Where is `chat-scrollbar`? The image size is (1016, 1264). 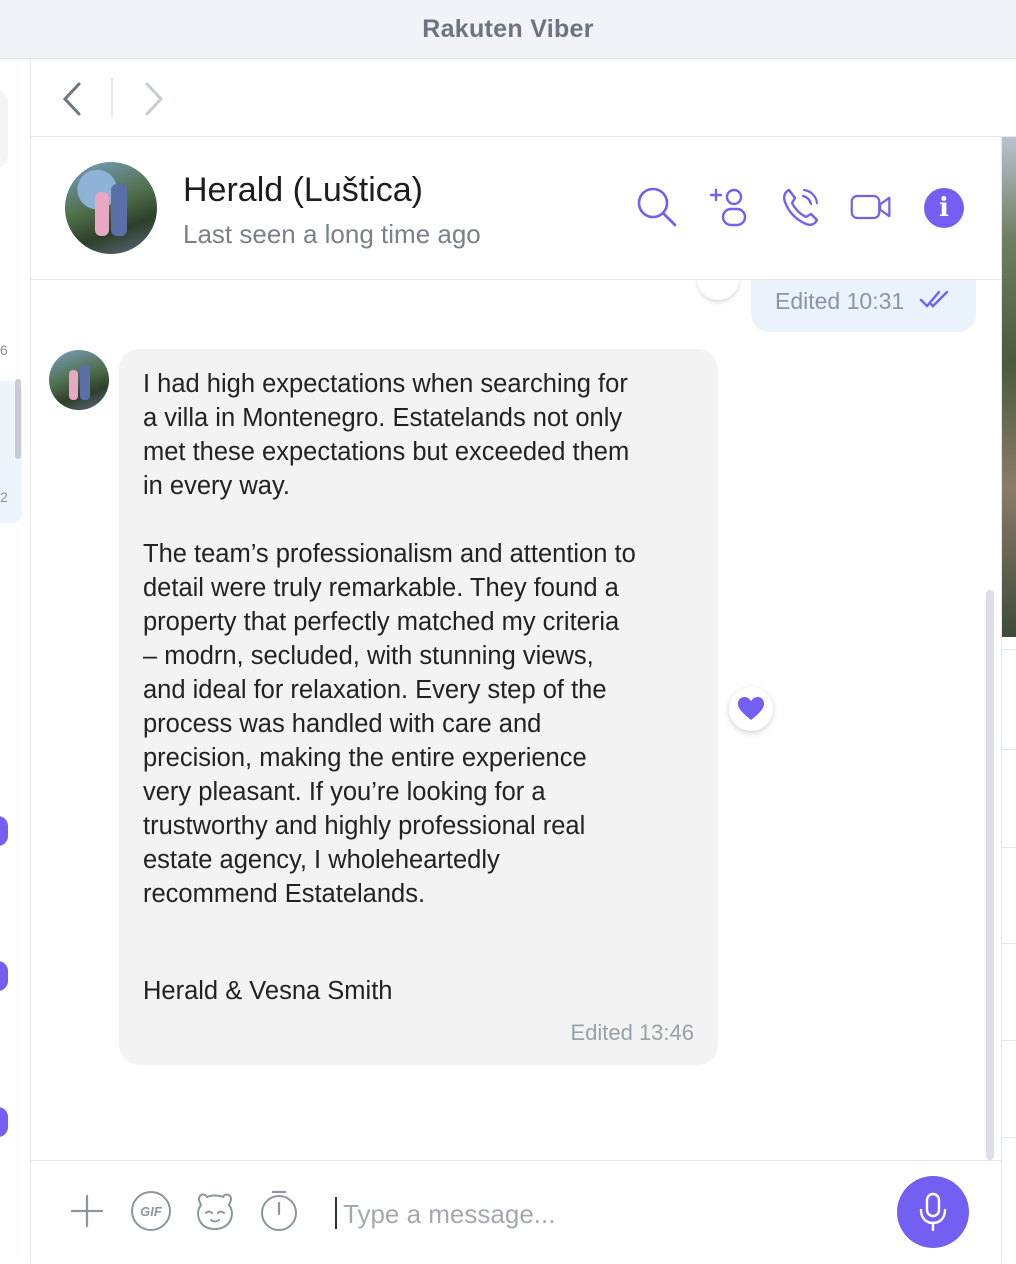
chat-scrollbar is located at coordinates (990, 875).